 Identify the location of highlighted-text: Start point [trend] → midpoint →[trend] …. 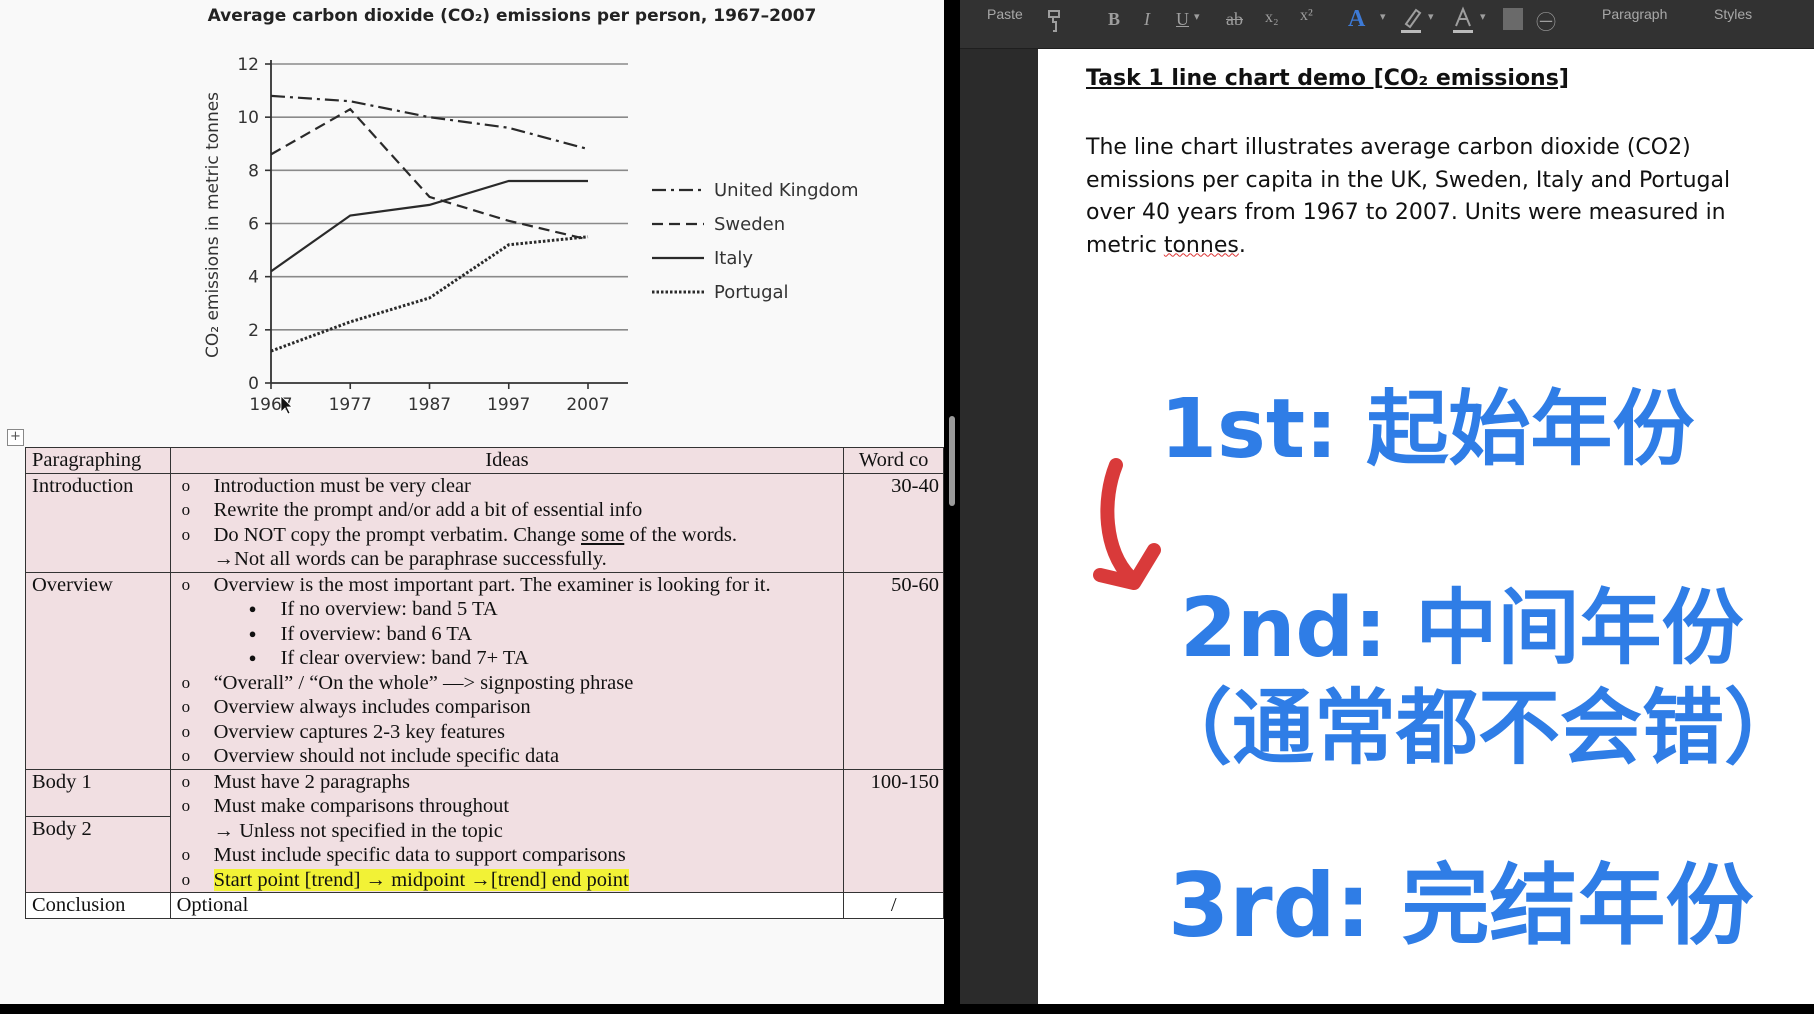
(421, 879).